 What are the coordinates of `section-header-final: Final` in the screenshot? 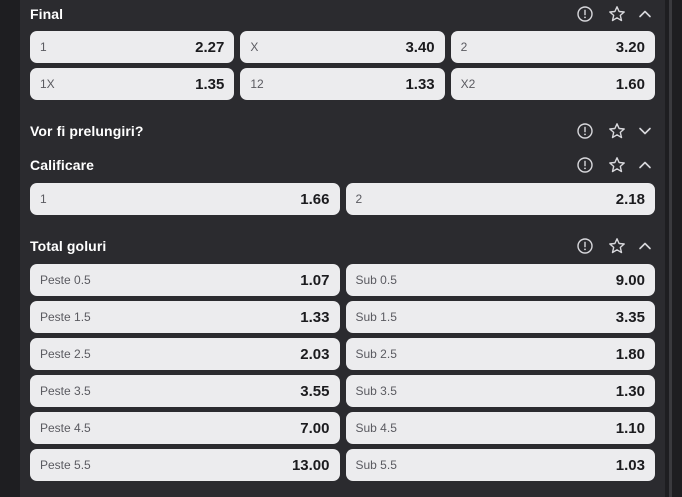 It's located at (342, 14).